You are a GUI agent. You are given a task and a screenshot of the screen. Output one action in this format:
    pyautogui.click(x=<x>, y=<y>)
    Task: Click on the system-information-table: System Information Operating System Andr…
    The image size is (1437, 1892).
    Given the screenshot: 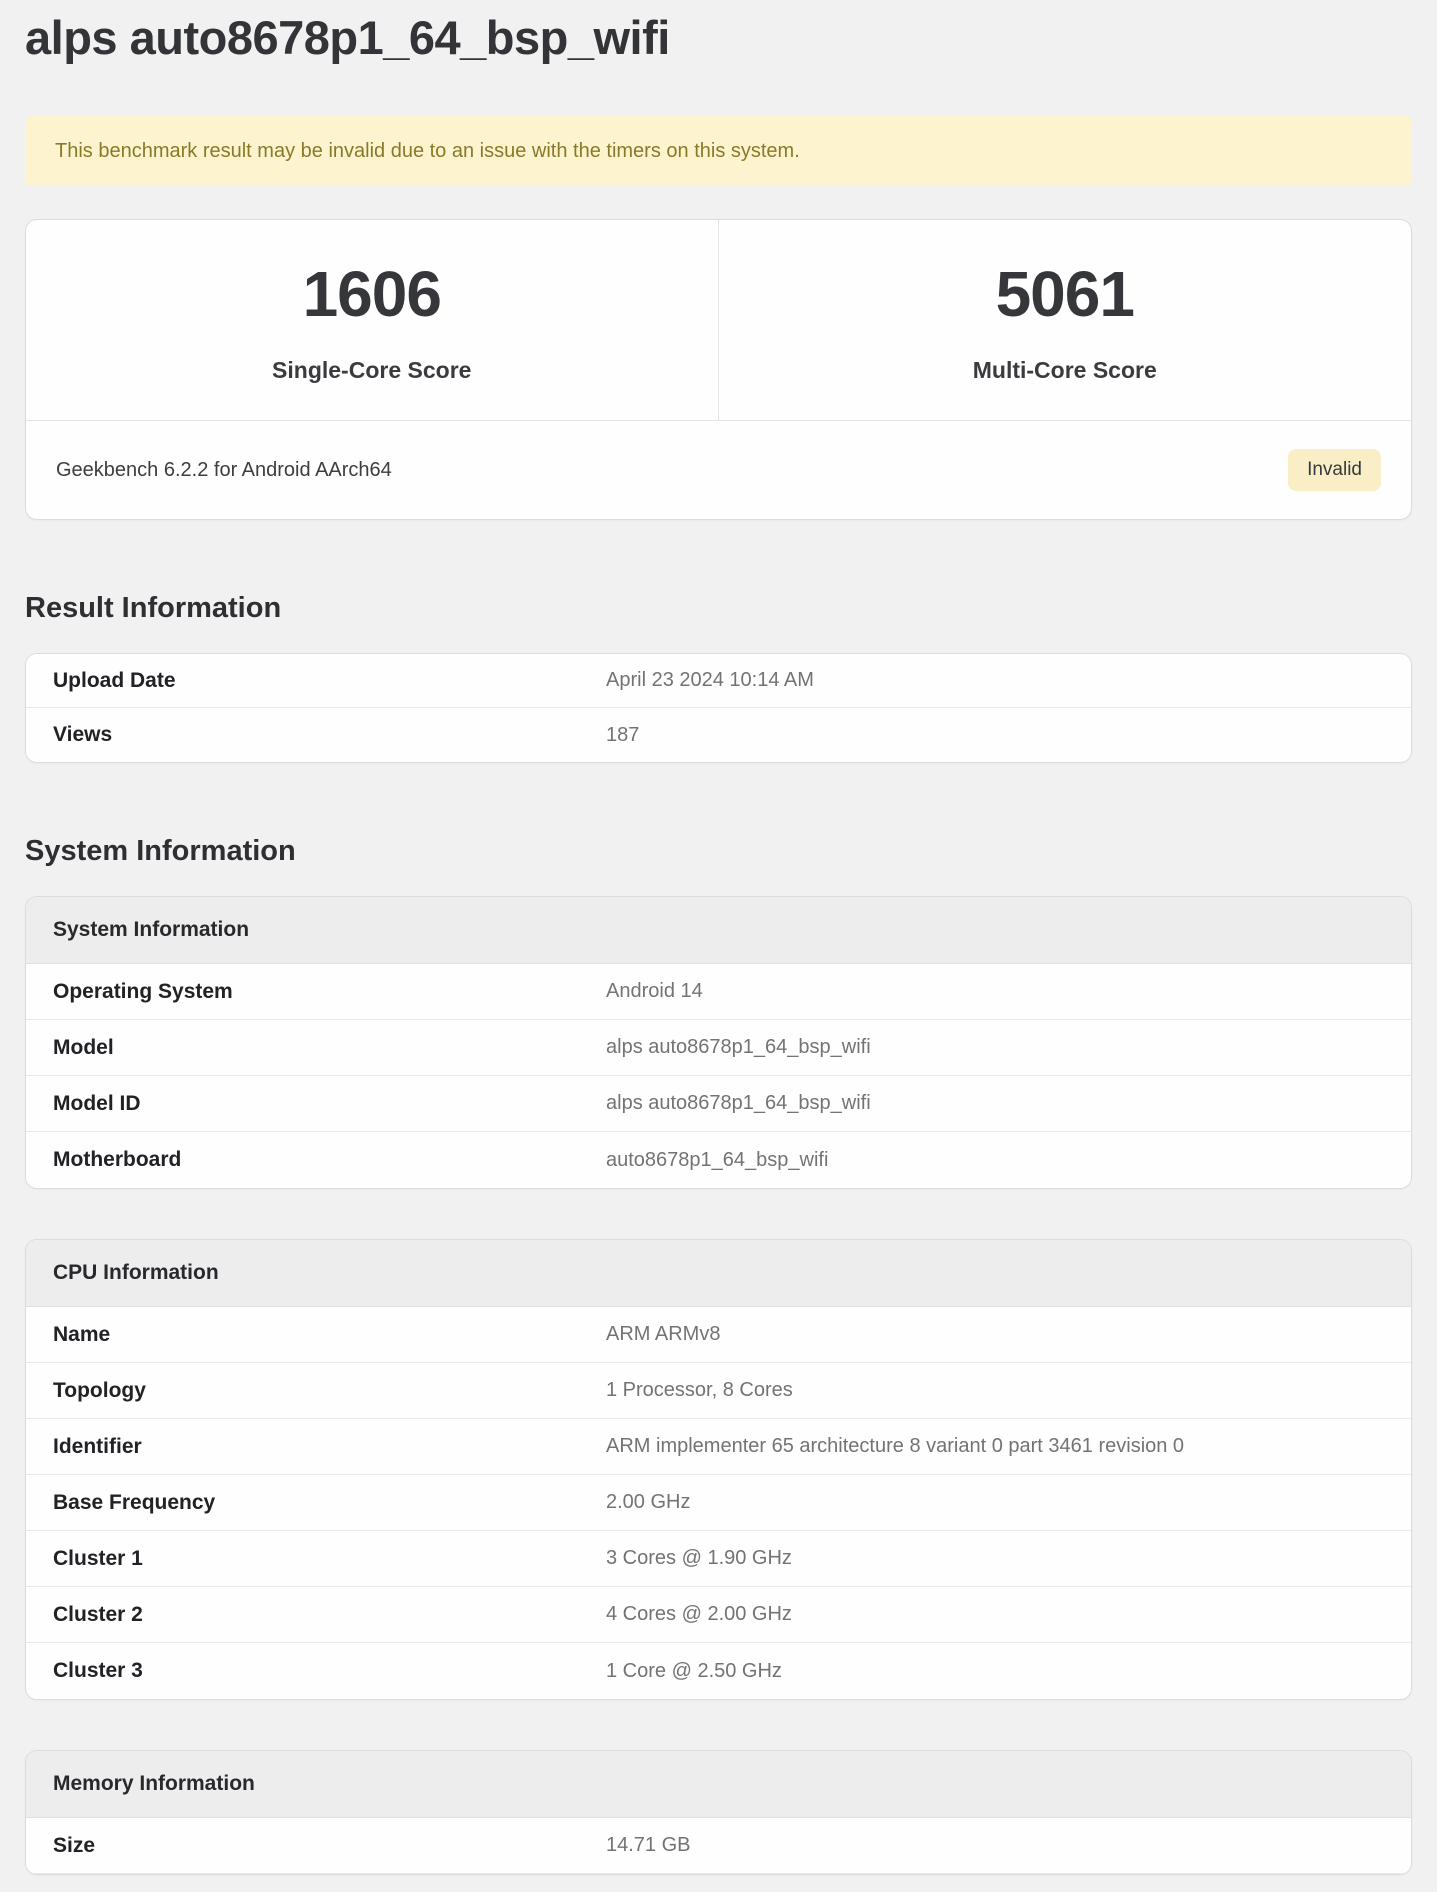 What is the action you would take?
    pyautogui.click(x=718, y=1043)
    